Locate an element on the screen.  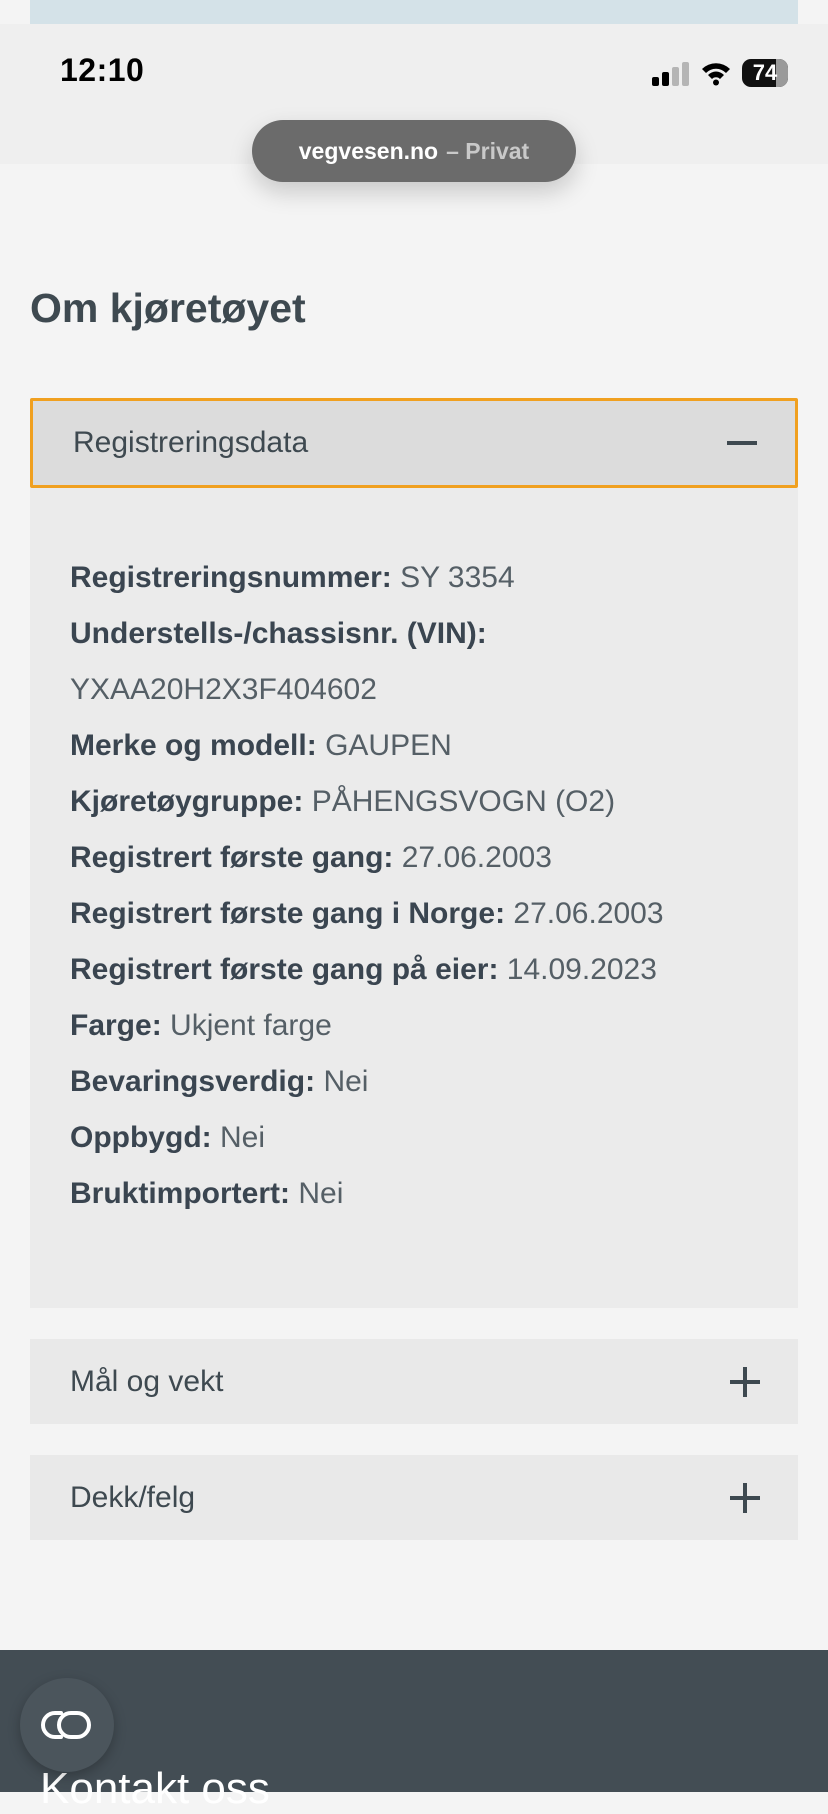
data-row-label: Registreringsnummer: is located at coordinates (231, 577).